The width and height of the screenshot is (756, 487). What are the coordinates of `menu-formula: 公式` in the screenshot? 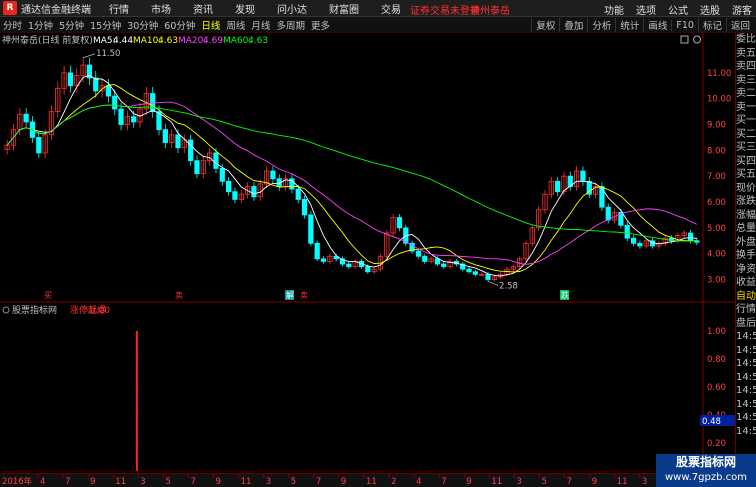 It's located at (678, 9).